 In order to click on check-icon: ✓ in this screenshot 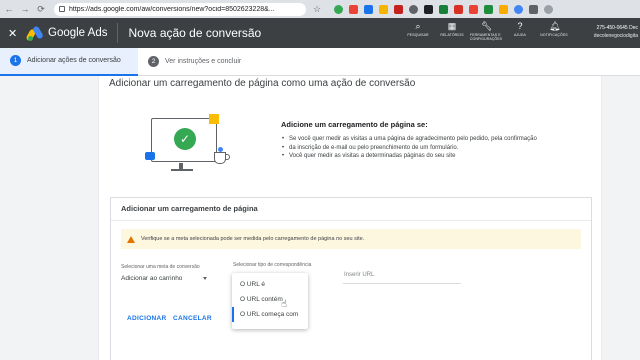, I will do `click(185, 139)`.